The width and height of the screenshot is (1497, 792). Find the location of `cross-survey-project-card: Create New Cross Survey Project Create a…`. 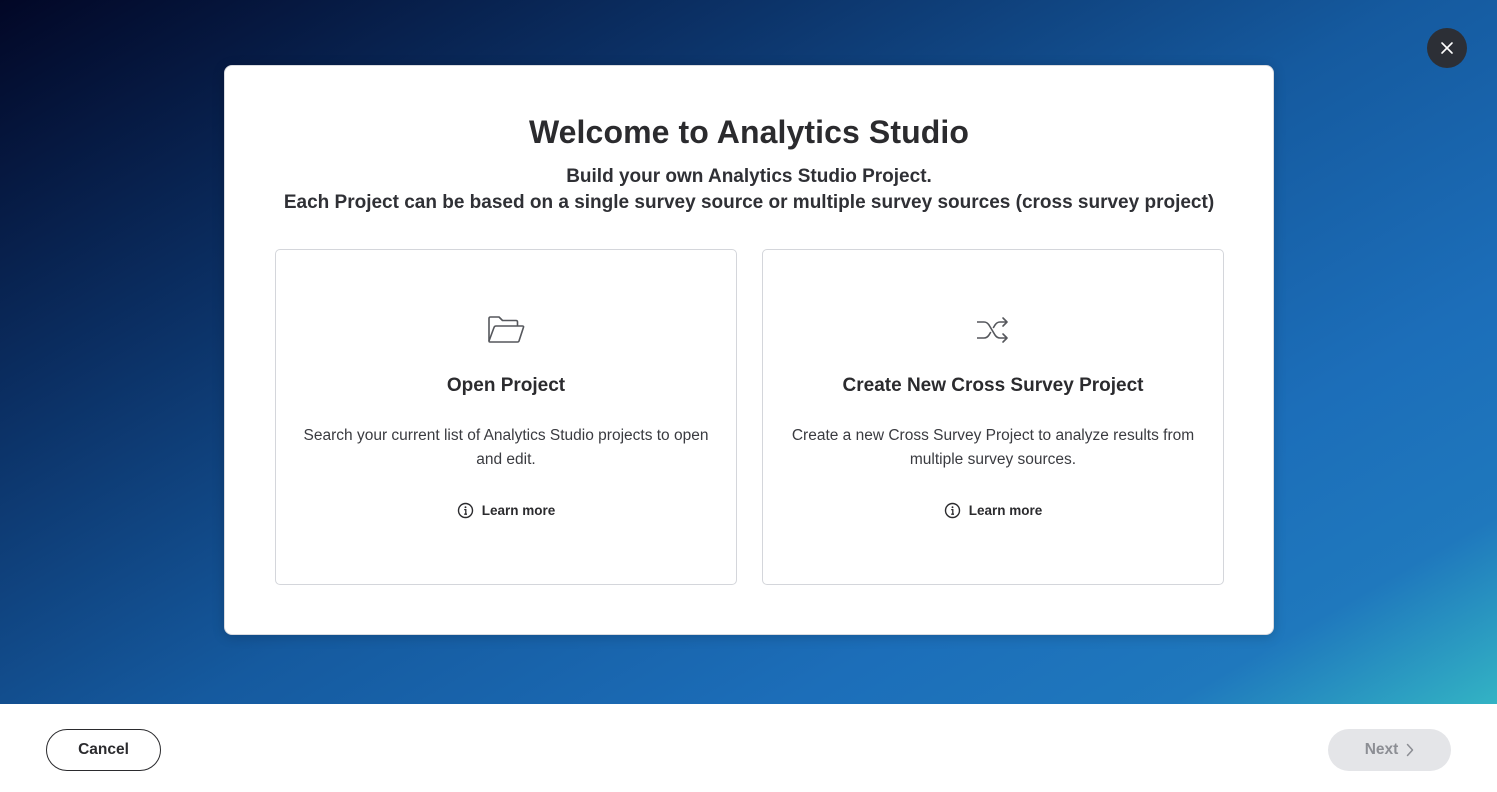

cross-survey-project-card: Create New Cross Survey Project Create a… is located at coordinates (993, 417).